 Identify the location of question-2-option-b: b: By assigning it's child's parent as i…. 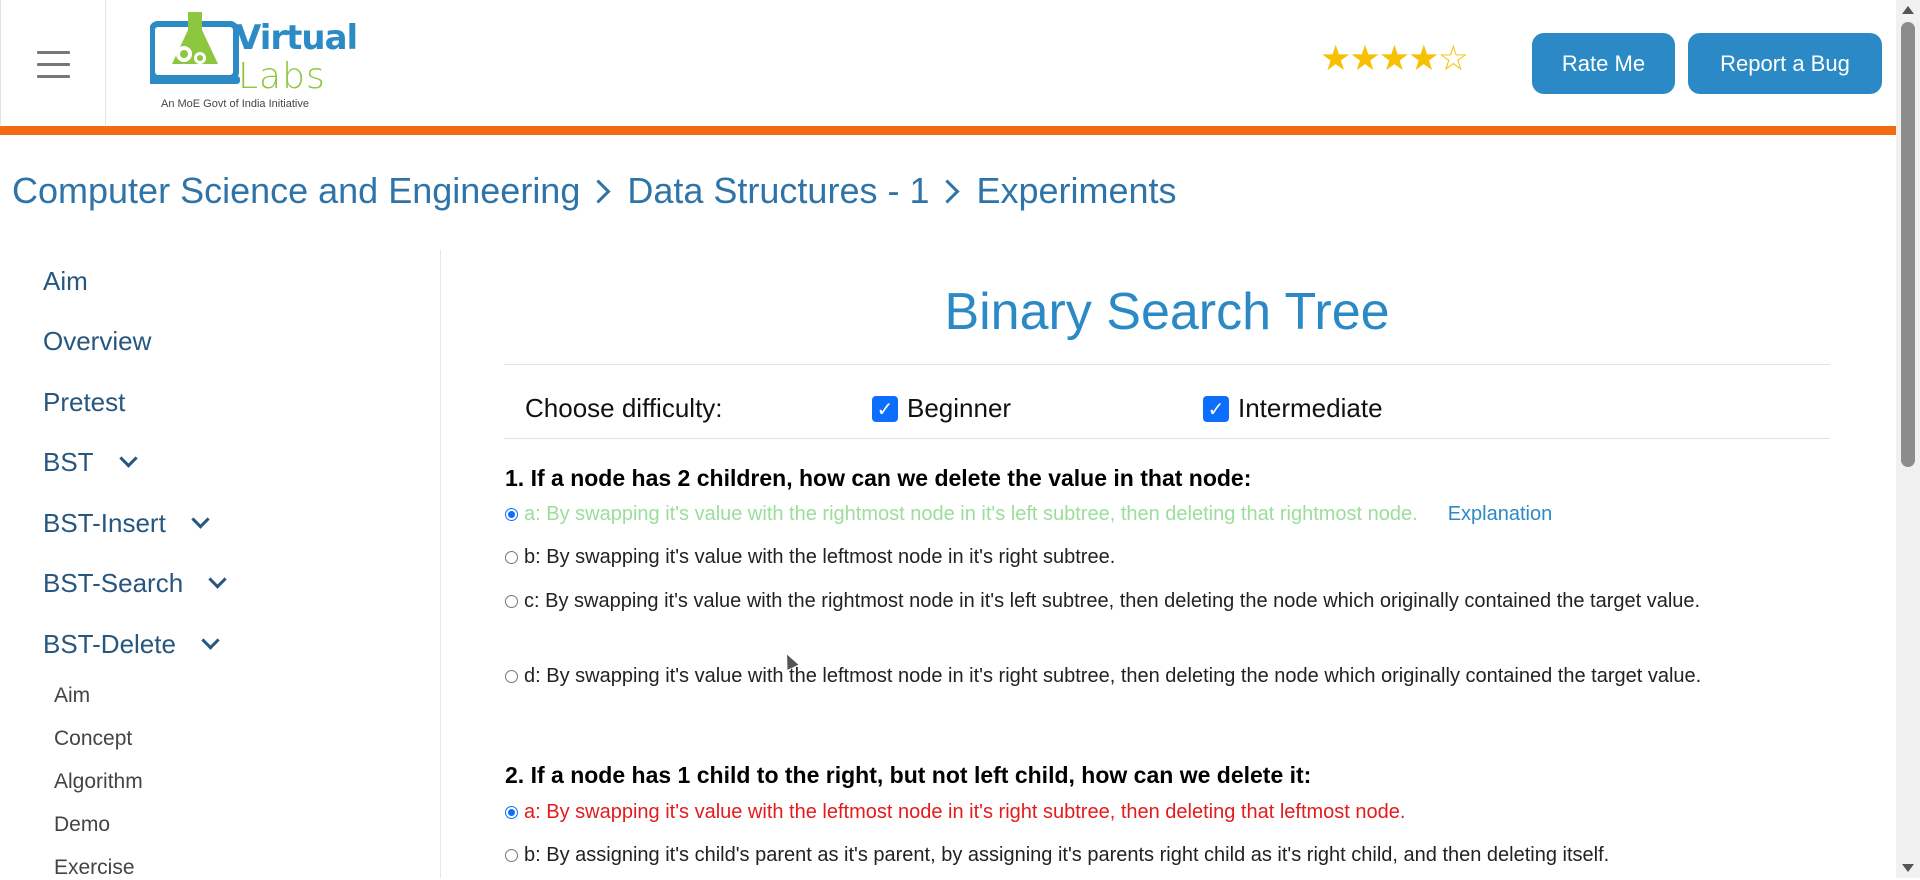
(1167, 855).